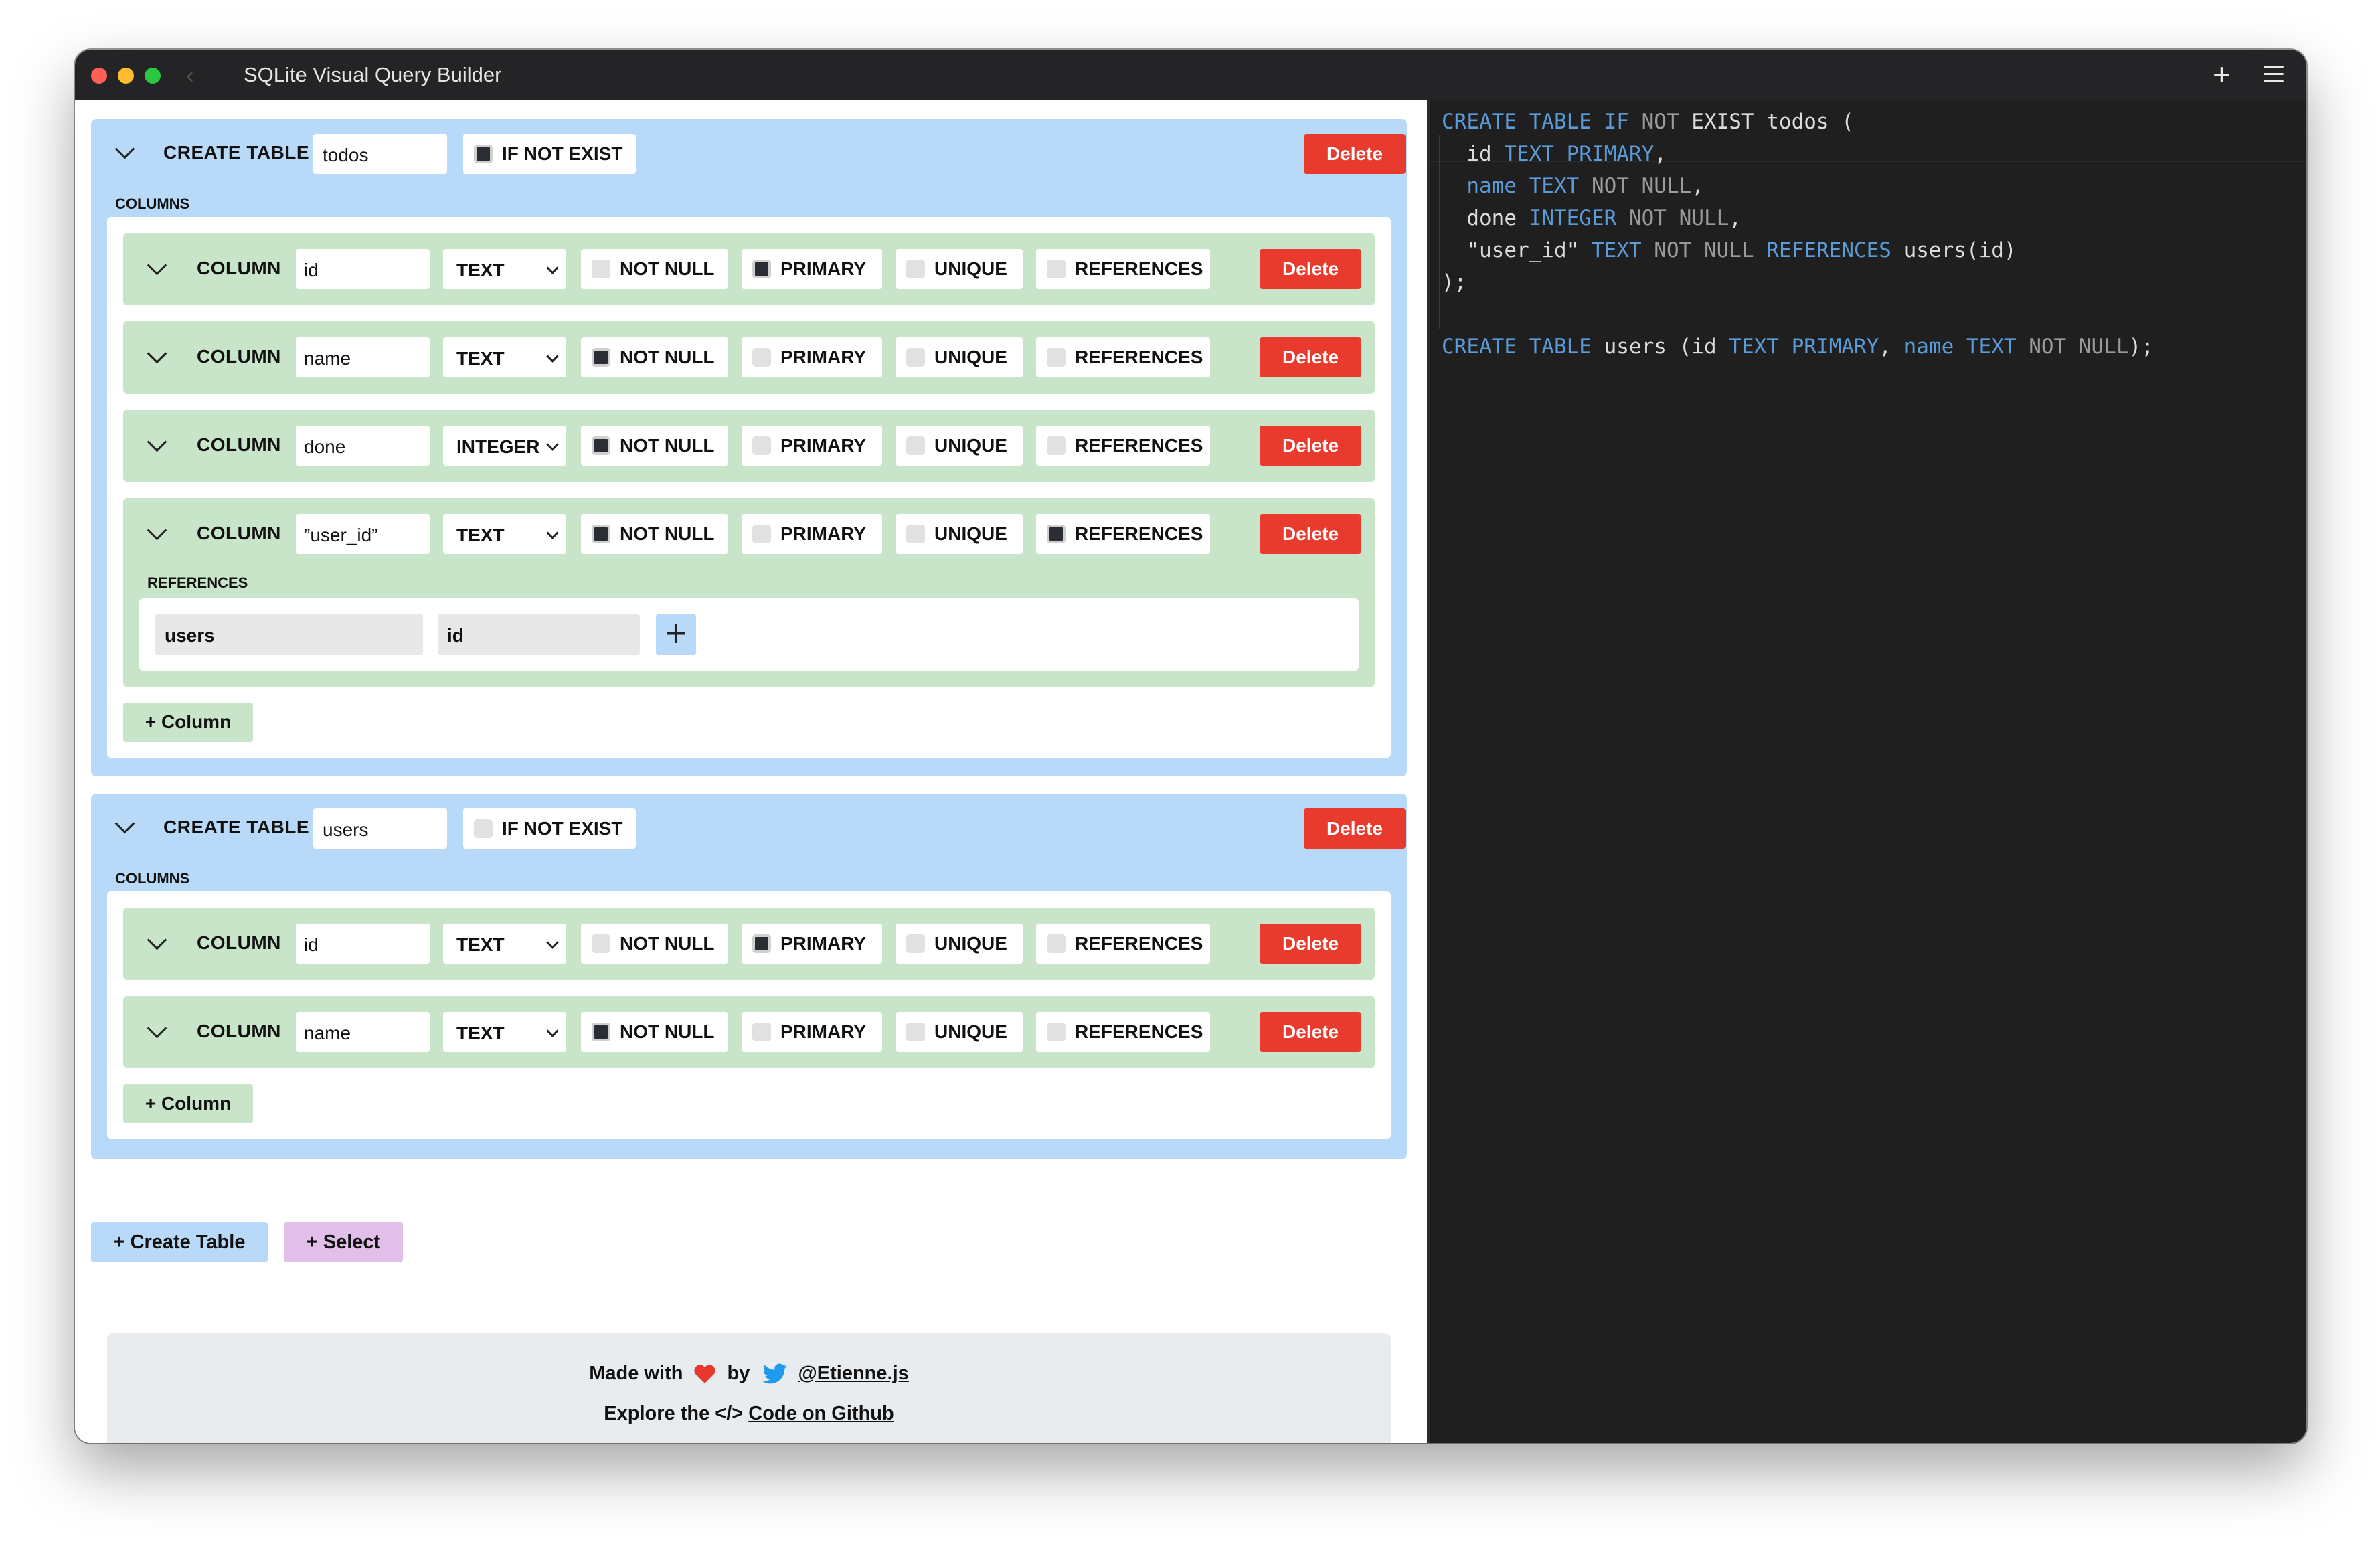 The image size is (2380, 1542). I want to click on table-name-input: todos, so click(380, 154).